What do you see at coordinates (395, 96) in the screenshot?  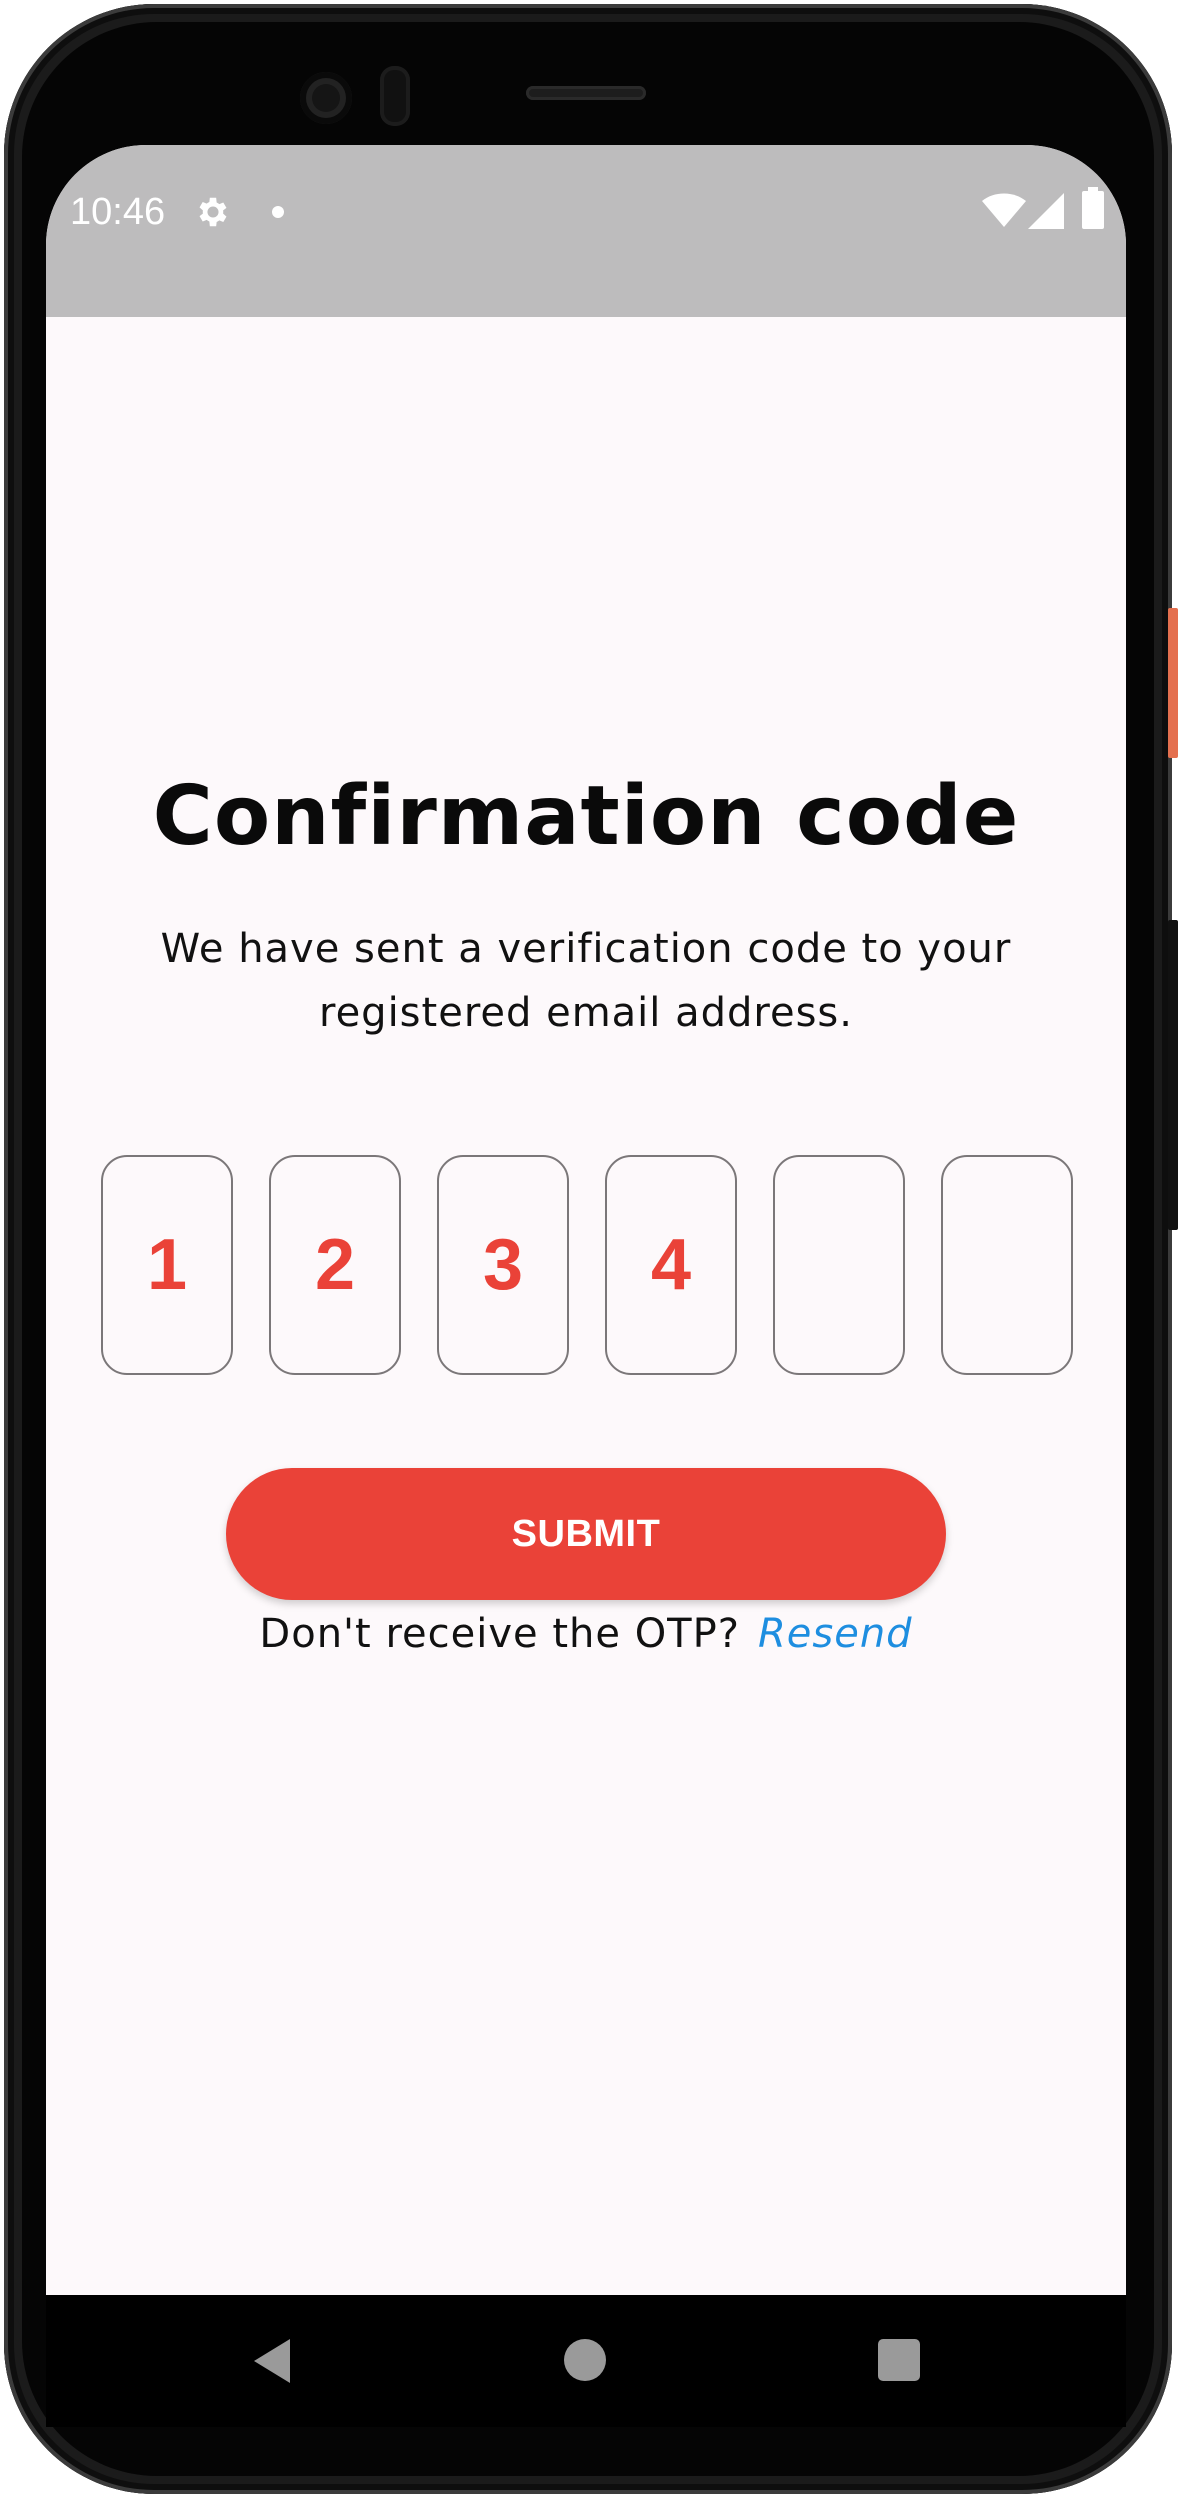 I see `sensor-icon` at bounding box center [395, 96].